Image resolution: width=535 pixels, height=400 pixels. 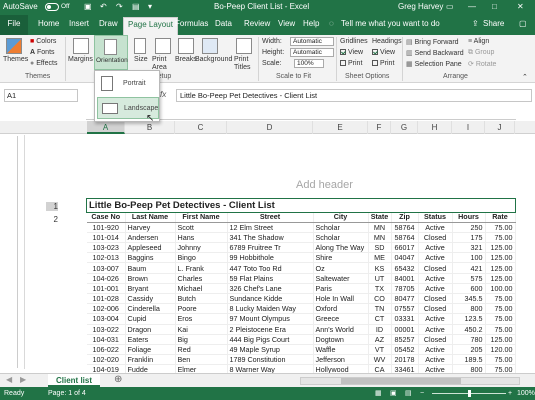 I want to click on table-cell: Hans, so click(x=201, y=238).